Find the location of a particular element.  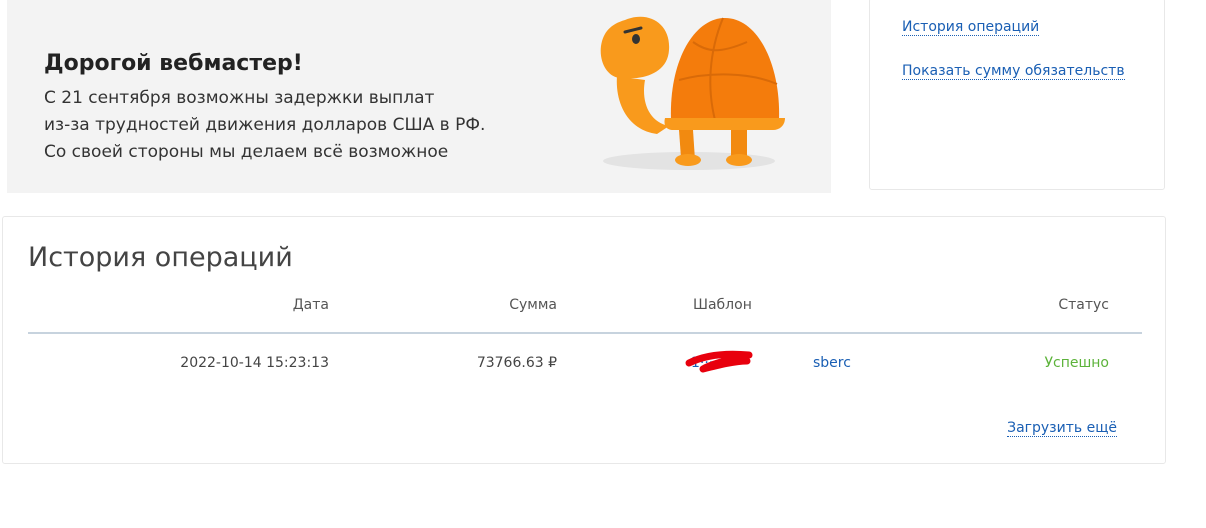

load-more-link: Загрузить ещё is located at coordinates (1062, 428).